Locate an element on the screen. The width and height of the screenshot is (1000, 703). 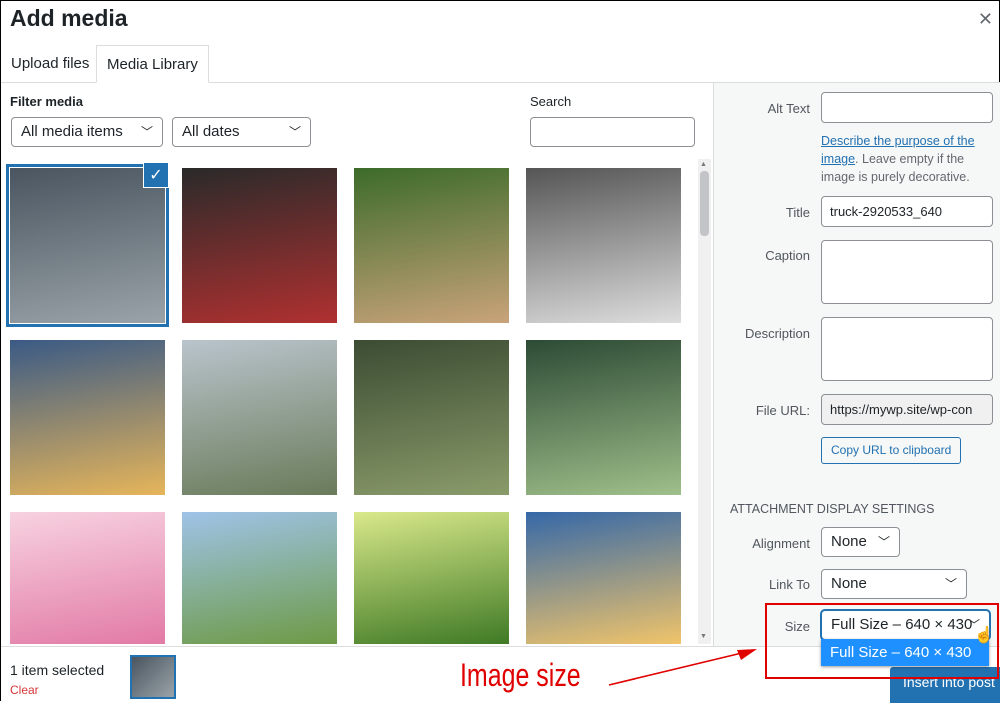
media-type-value: All media items is located at coordinates (72, 131).